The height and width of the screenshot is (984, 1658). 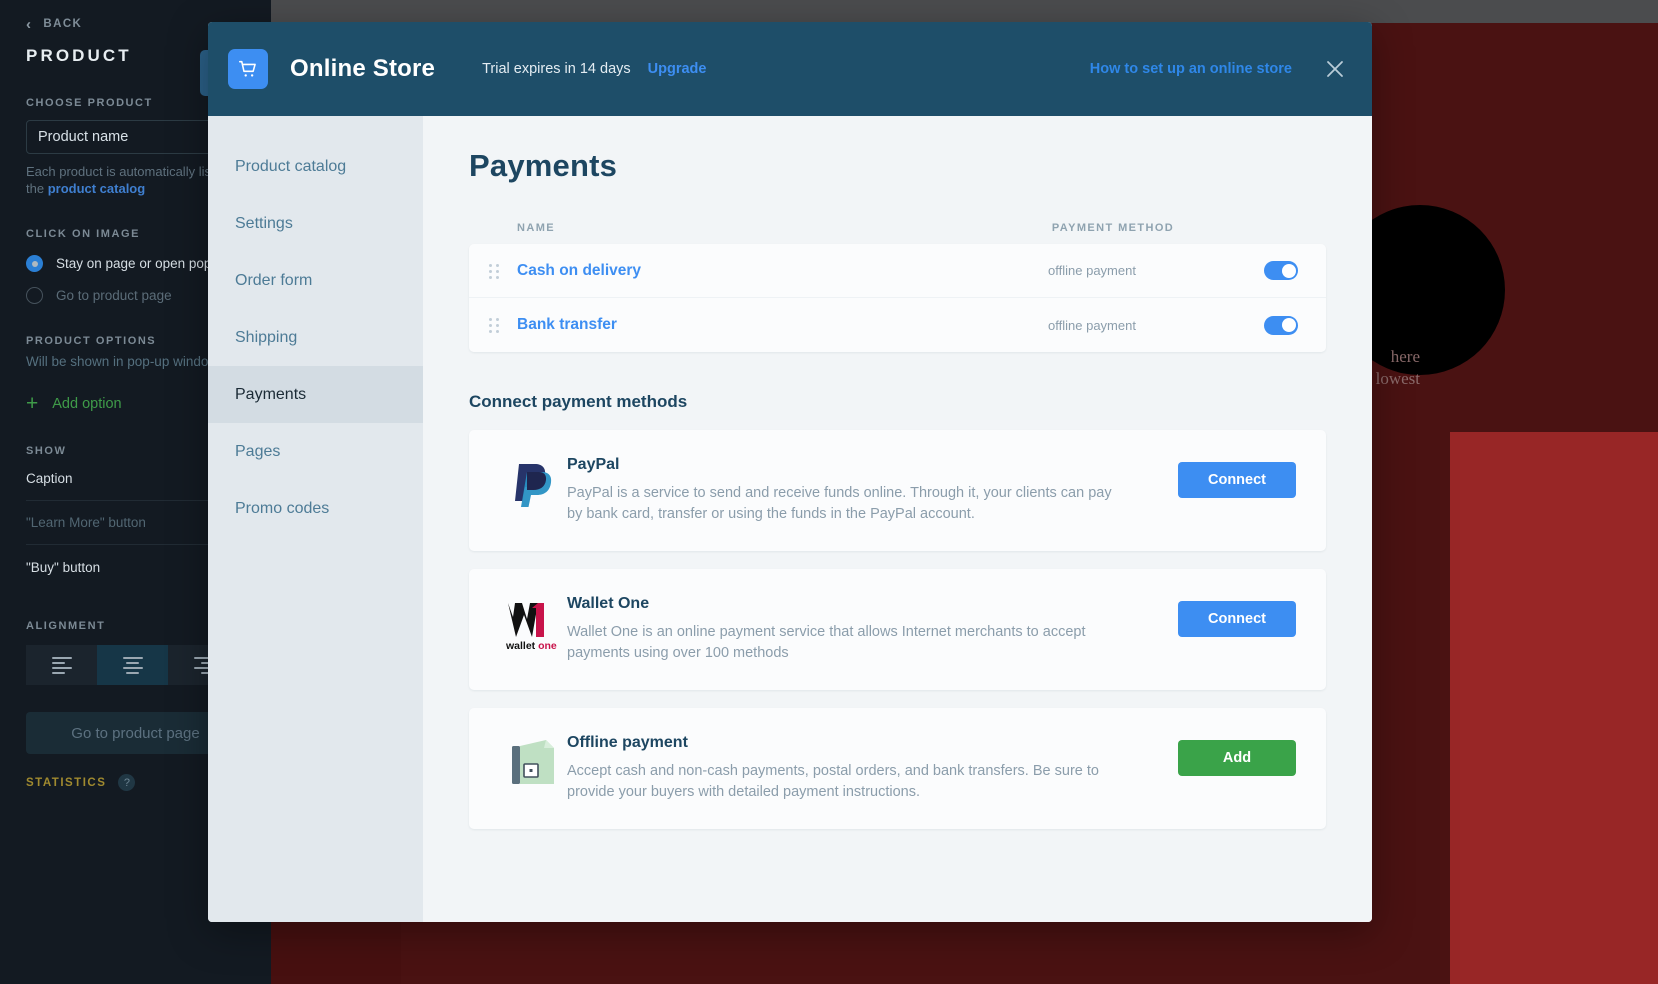 I want to click on align-center-icon, so click(x=132, y=665).